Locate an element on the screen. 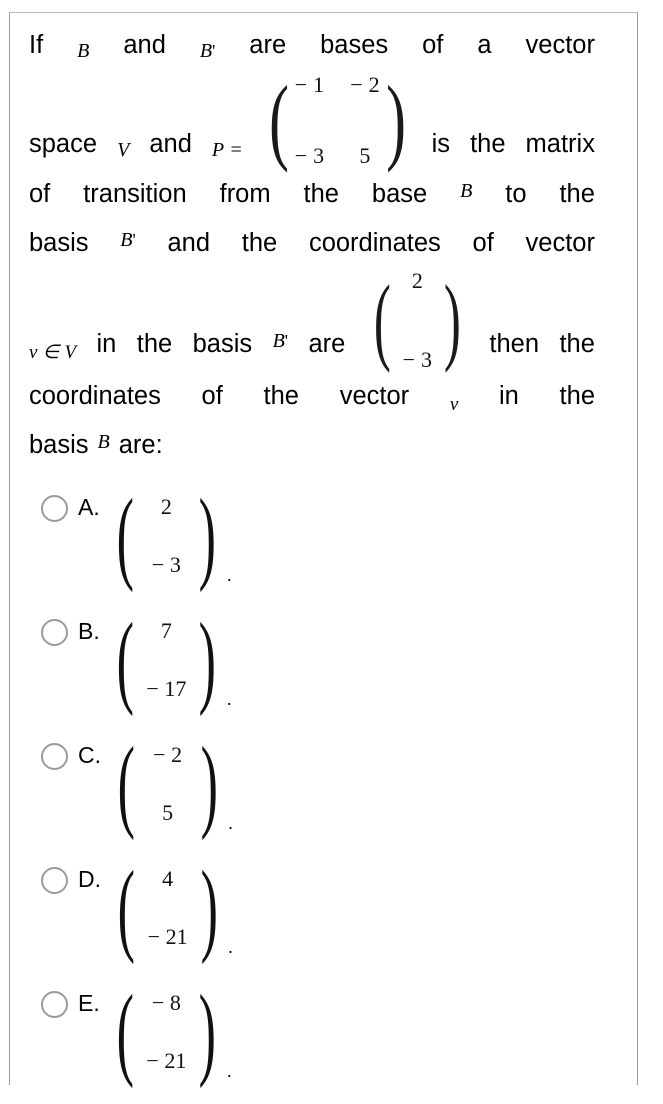  symbol-v-in-V: v ∈ V is located at coordinates (53, 352).